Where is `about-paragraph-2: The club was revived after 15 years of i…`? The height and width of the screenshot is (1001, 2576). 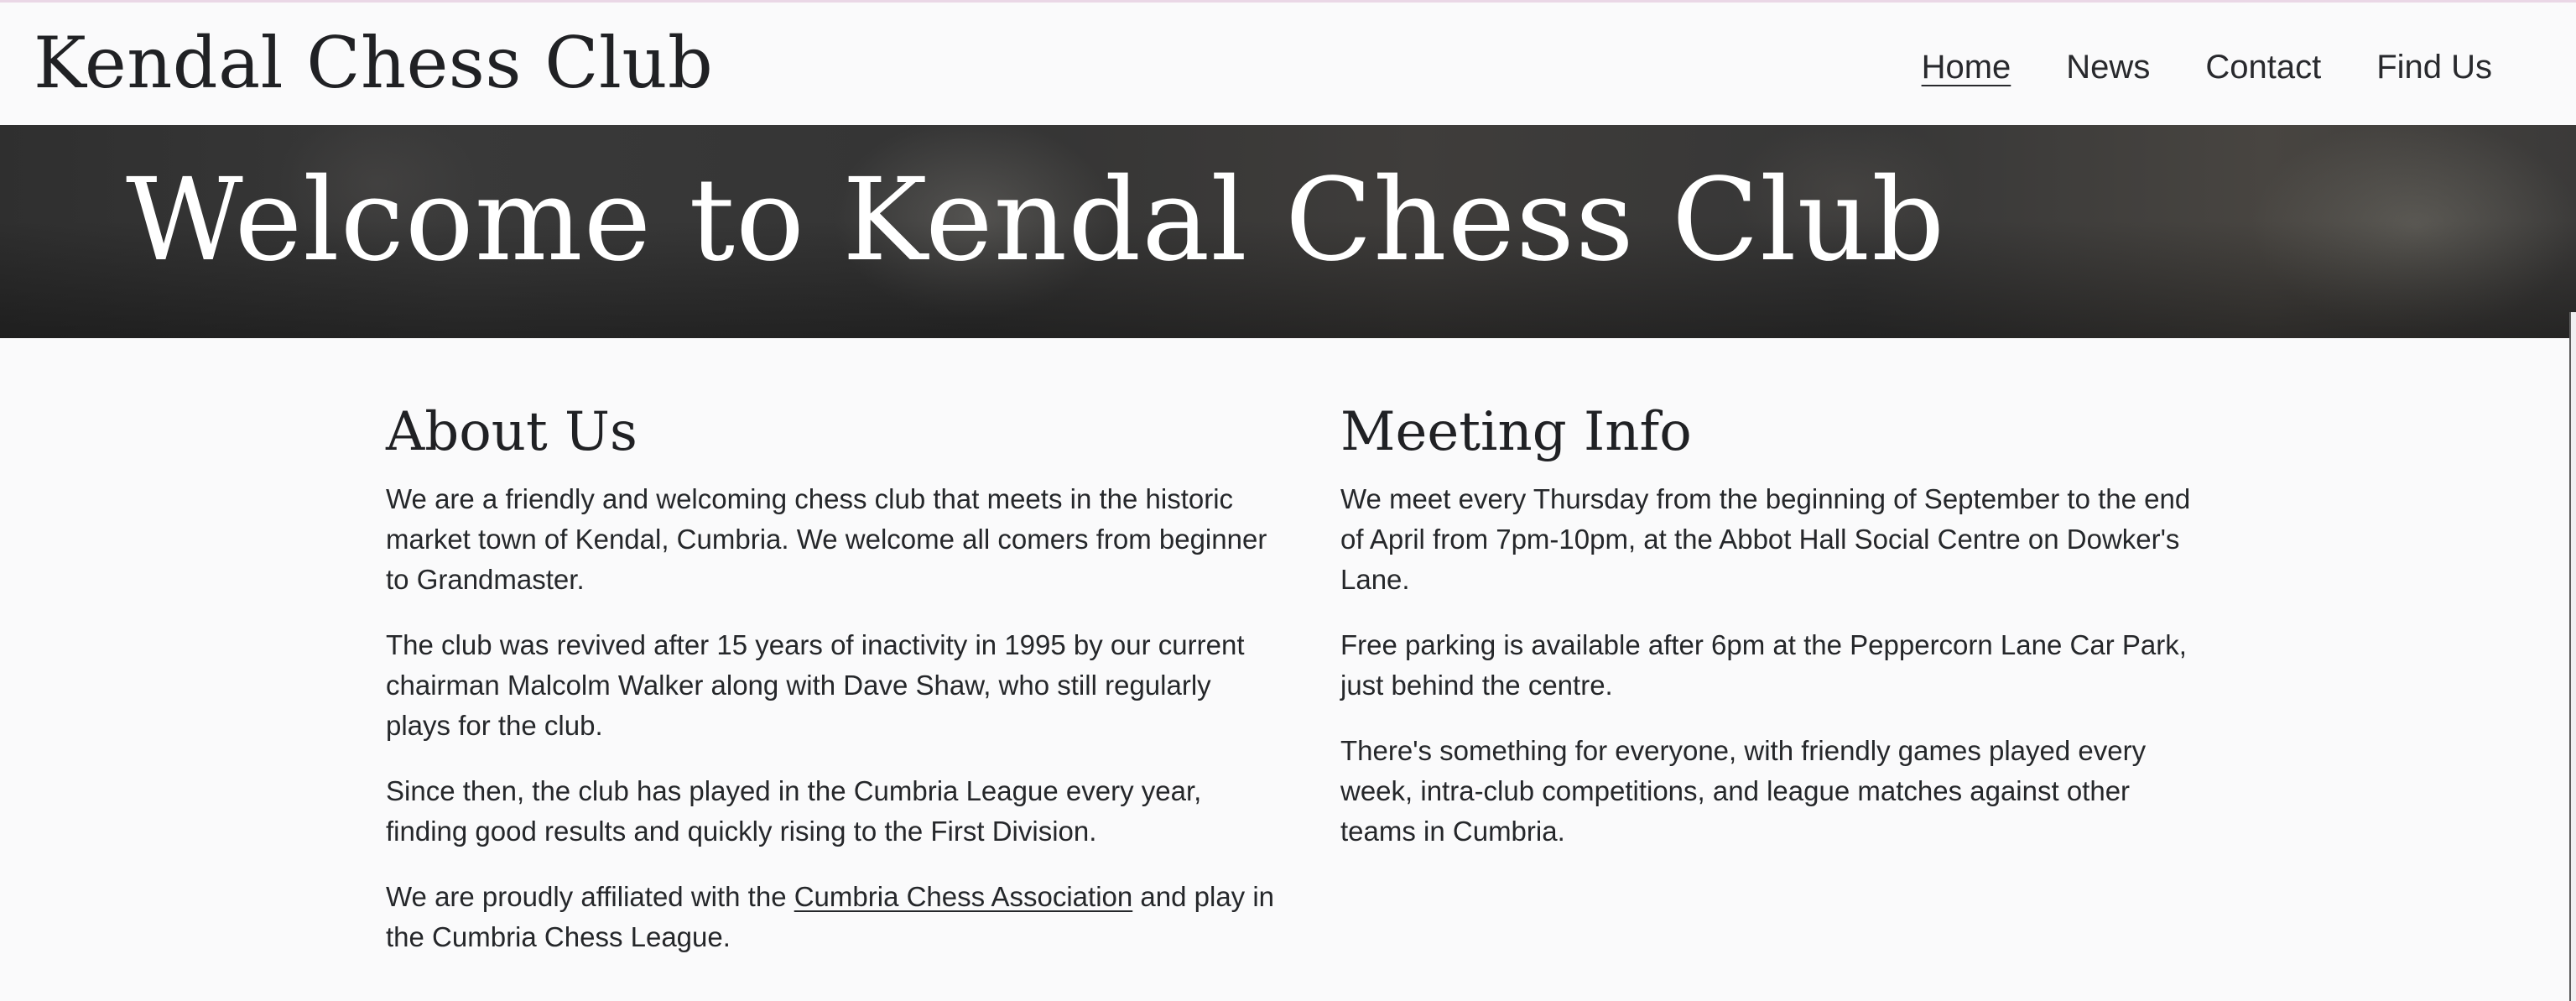
about-paragraph-2: The club was revived after 15 years of i… is located at coordinates (815, 685).